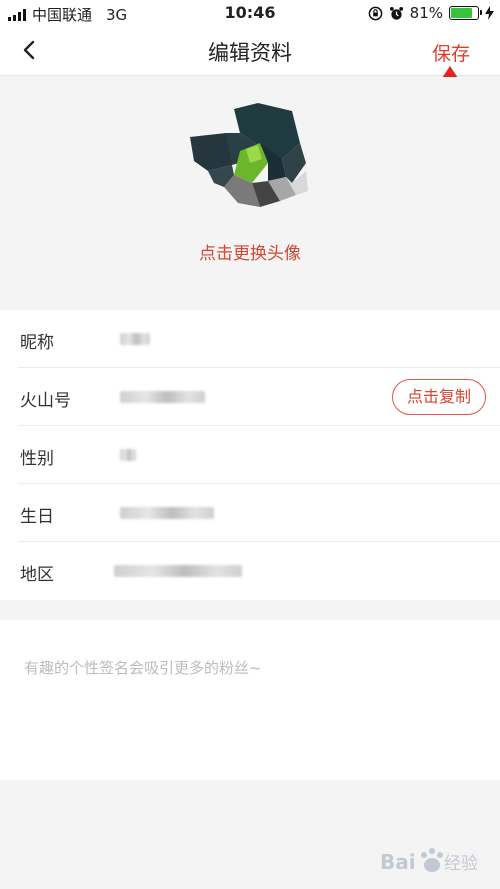 This screenshot has height=889, width=500. What do you see at coordinates (396, 13) in the screenshot?
I see `alarm-icon` at bounding box center [396, 13].